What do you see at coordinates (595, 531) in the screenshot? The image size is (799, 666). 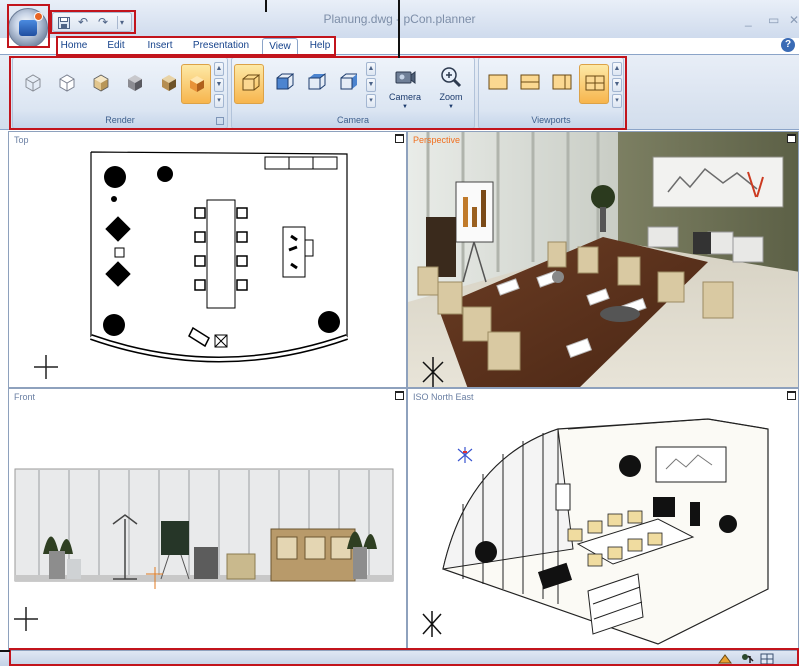 I see `iso-drawing` at bounding box center [595, 531].